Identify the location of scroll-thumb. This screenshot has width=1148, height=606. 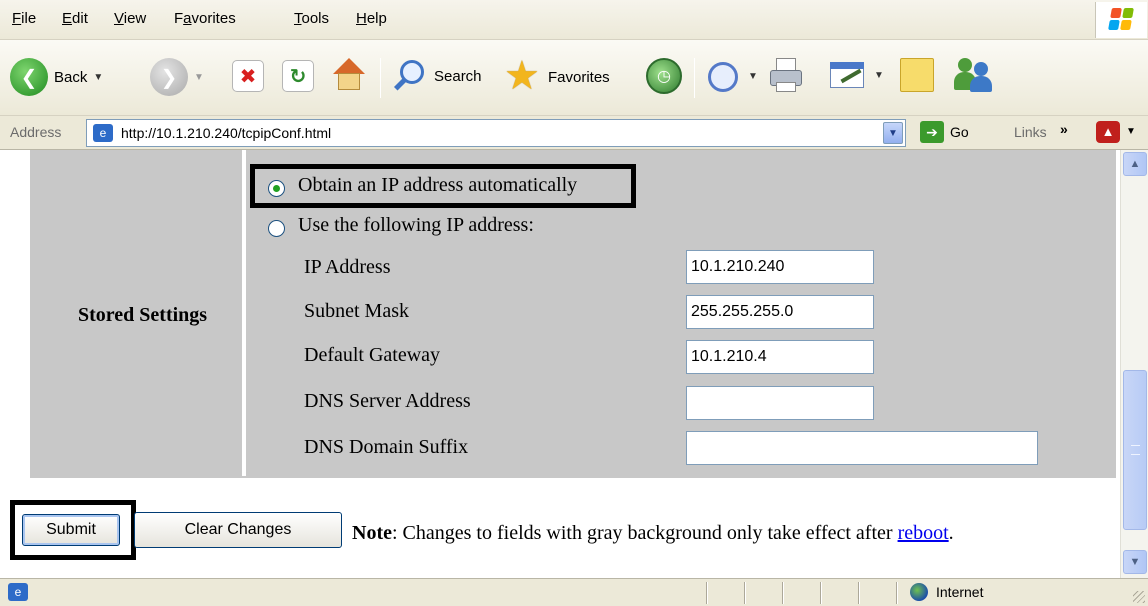
(1135, 450).